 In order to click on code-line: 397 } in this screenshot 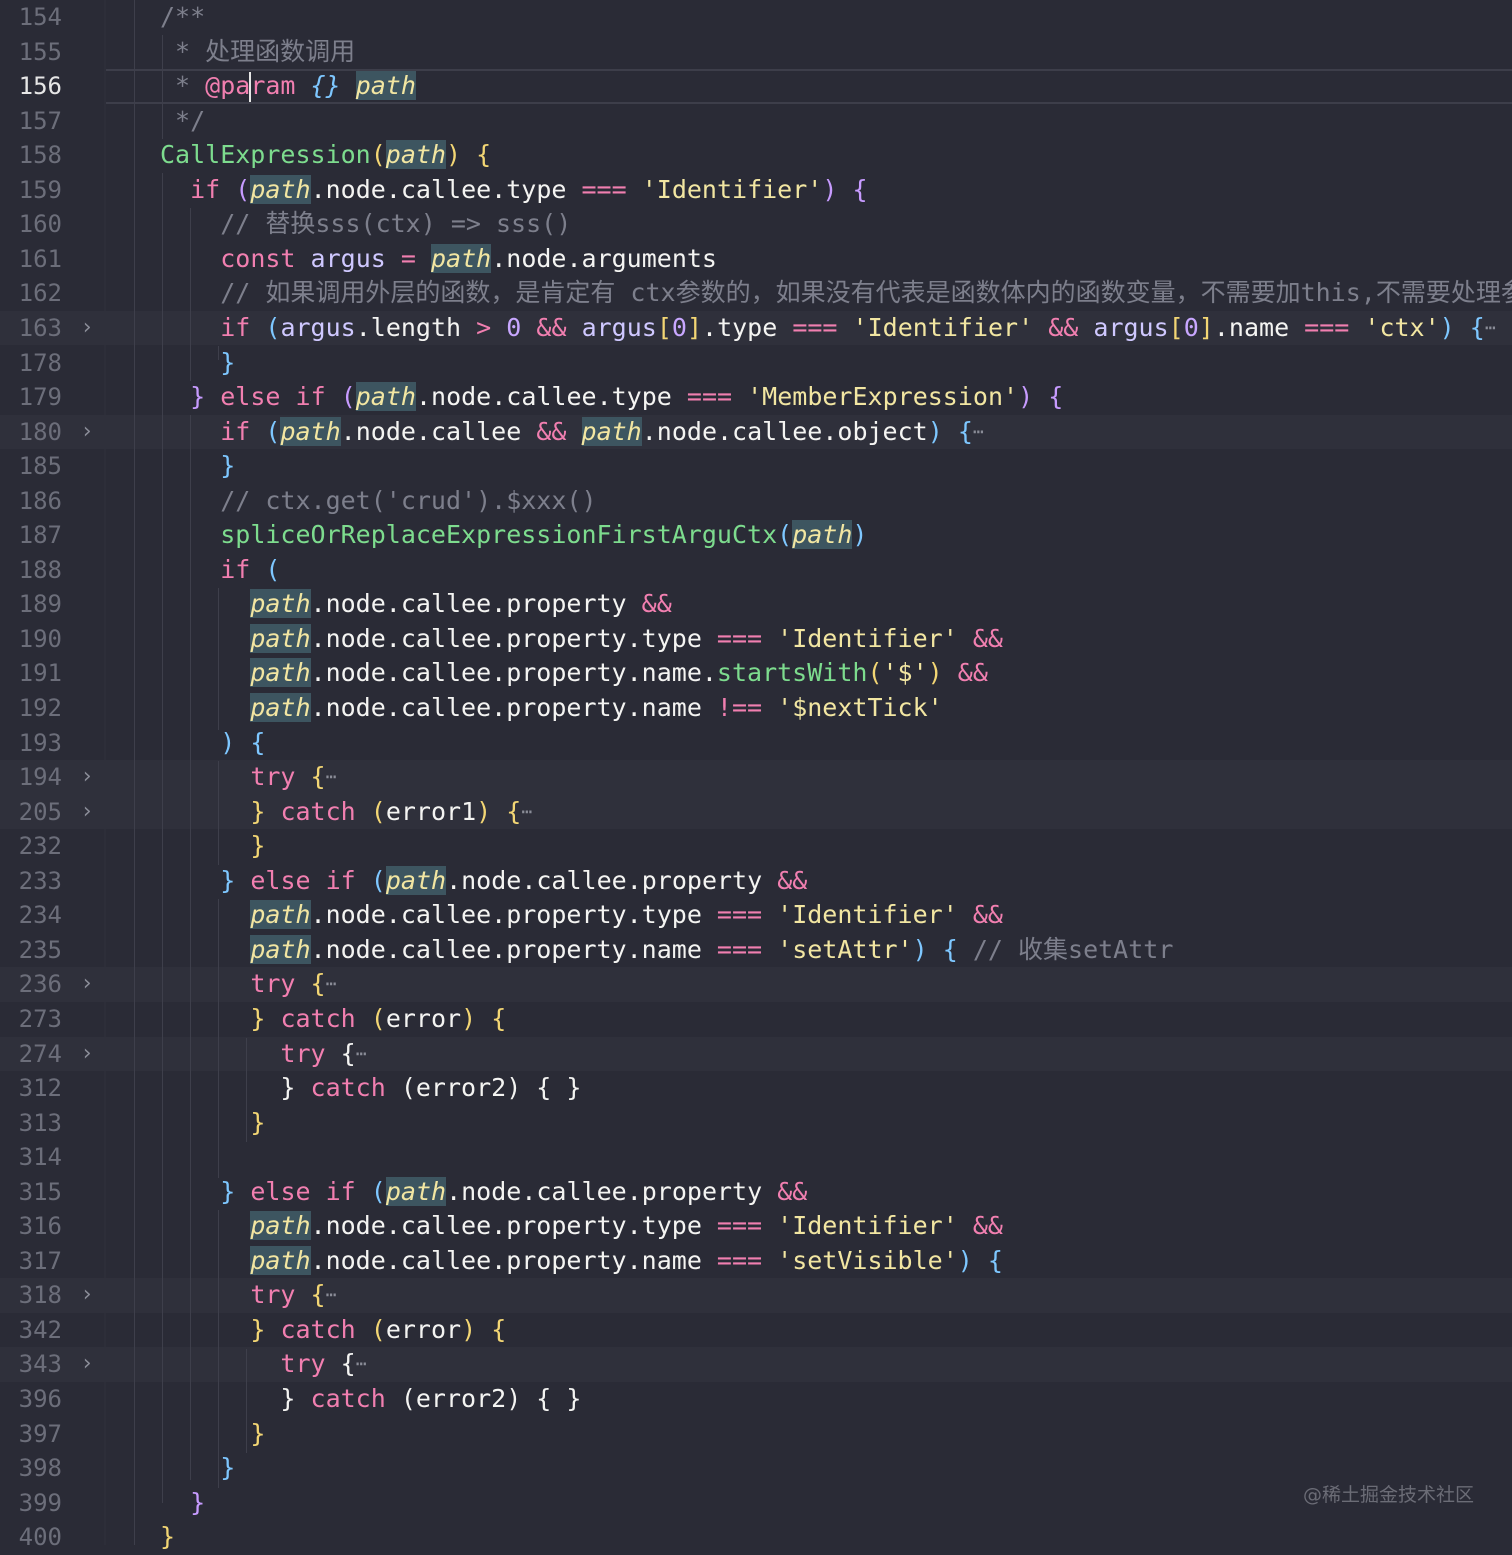, I will do `click(756, 1434)`.